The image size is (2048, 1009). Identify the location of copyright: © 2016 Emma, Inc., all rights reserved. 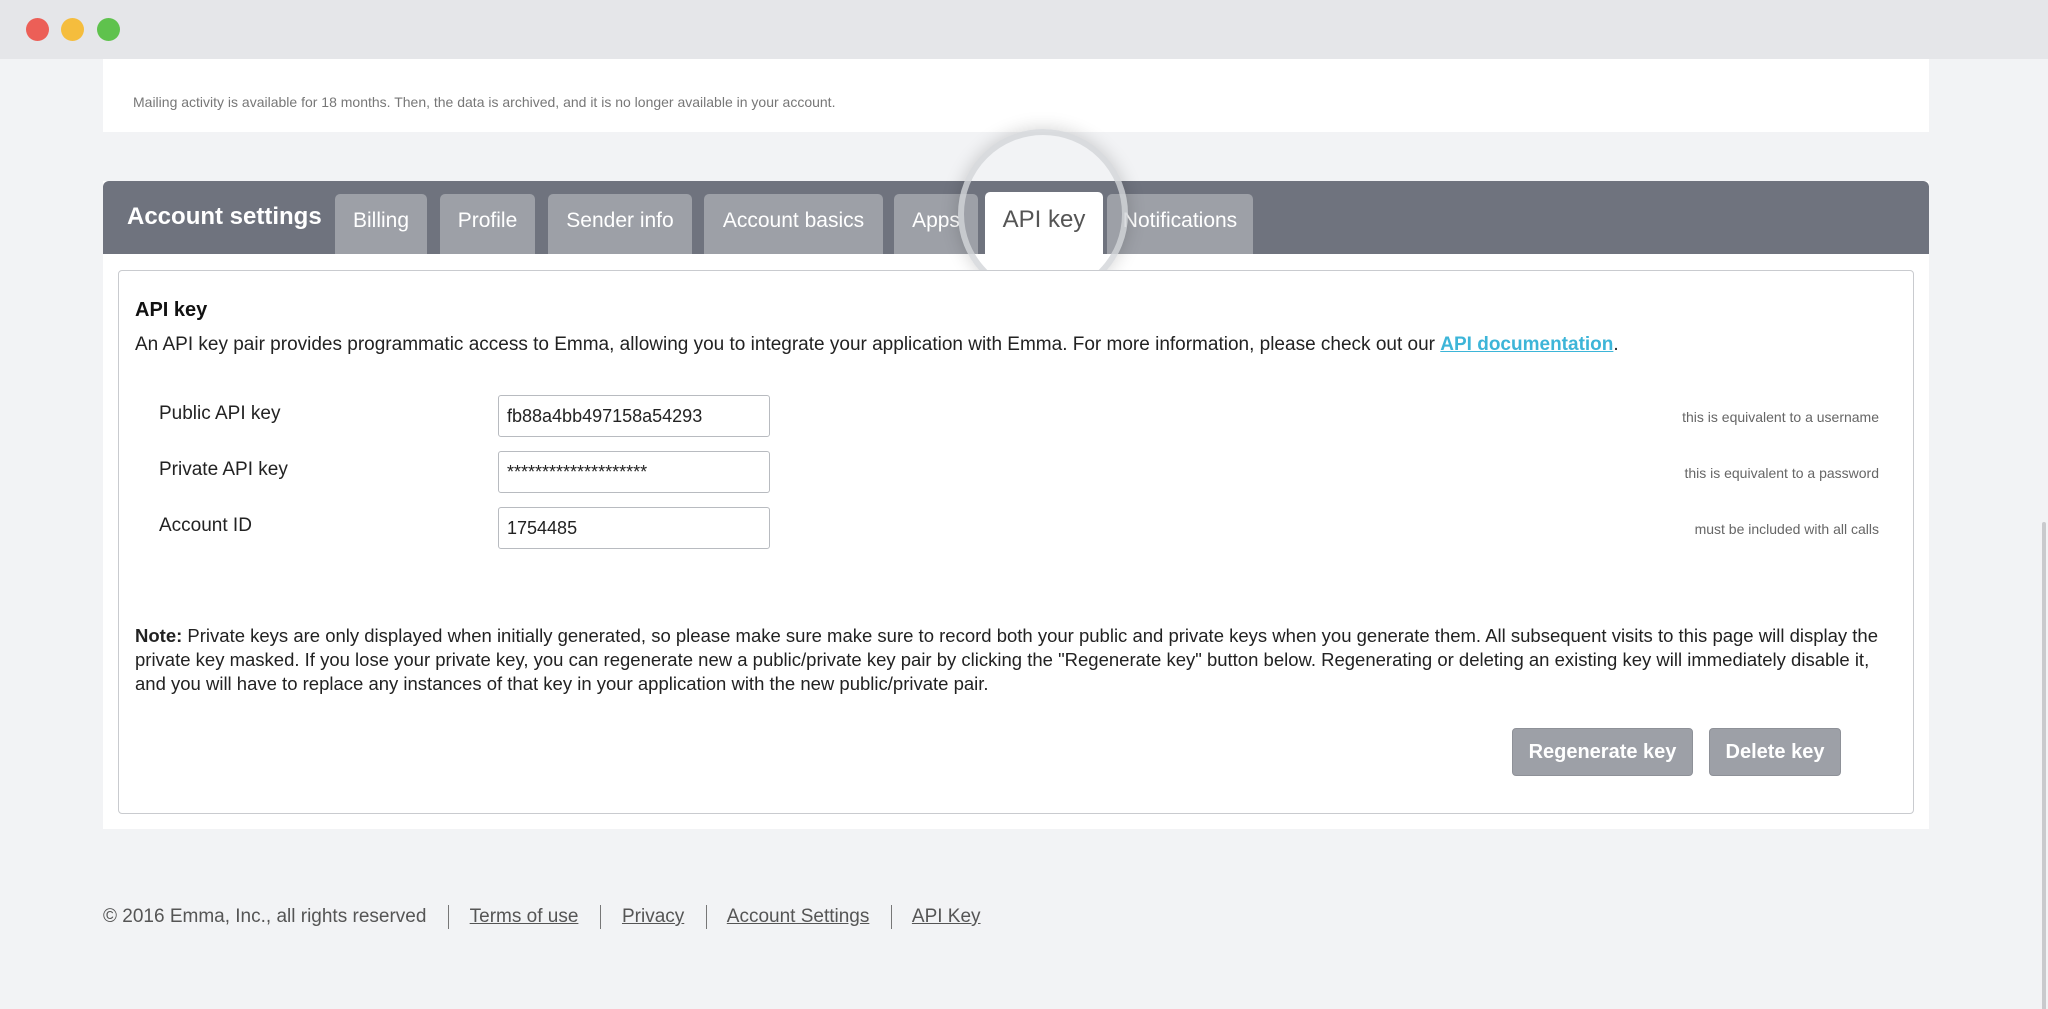
(265, 916).